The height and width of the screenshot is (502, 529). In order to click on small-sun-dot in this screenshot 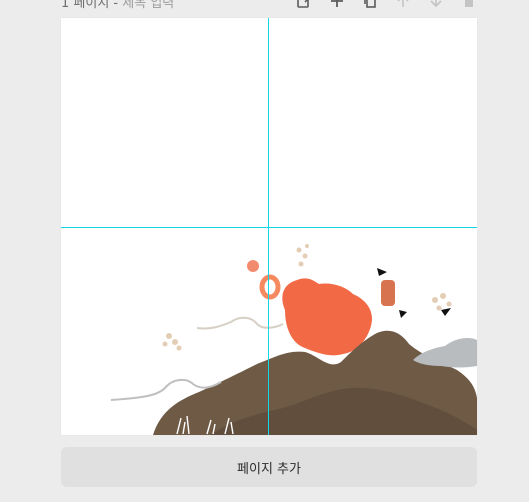, I will do `click(253, 266)`.